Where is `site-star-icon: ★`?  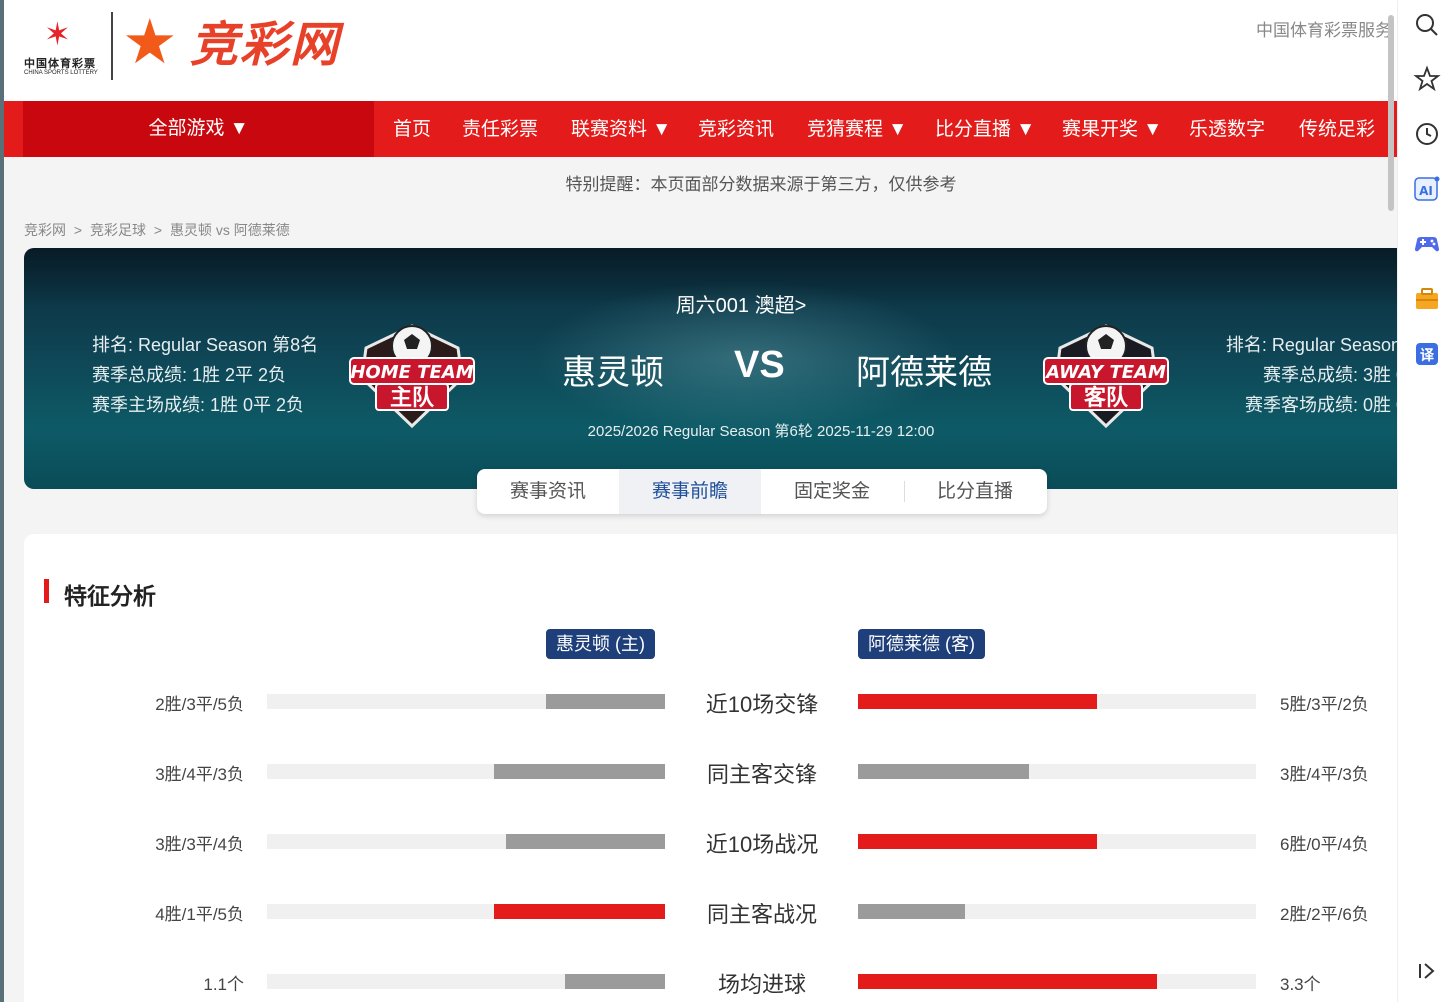 site-star-icon: ★ is located at coordinates (150, 42).